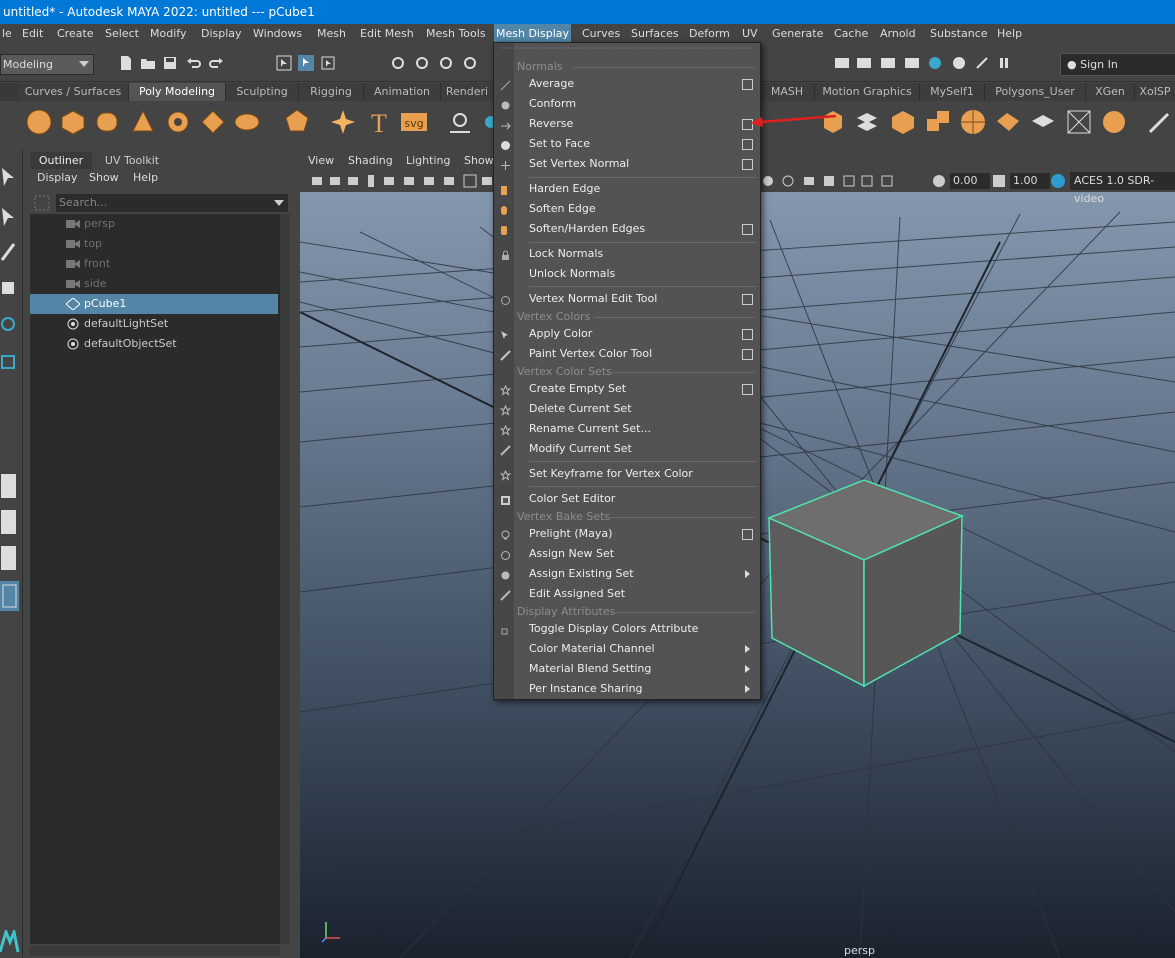  What do you see at coordinates (641, 274) in the screenshot?
I see `menu-item-unlock-normals: Unlock Normals` at bounding box center [641, 274].